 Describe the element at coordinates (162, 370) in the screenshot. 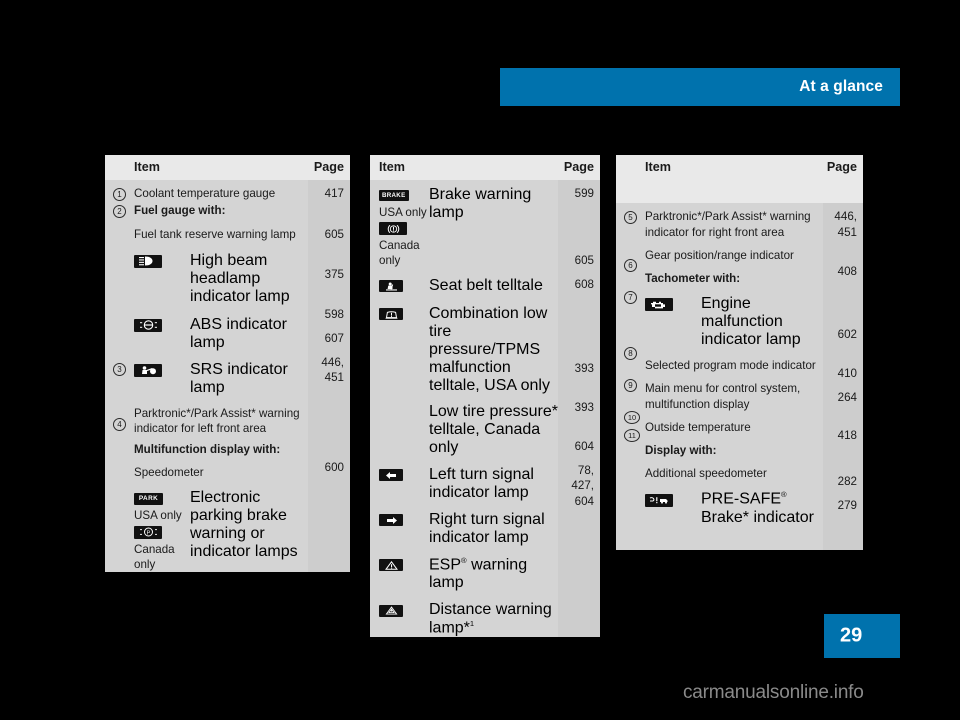

I see `srs-airbag-icon` at that location.